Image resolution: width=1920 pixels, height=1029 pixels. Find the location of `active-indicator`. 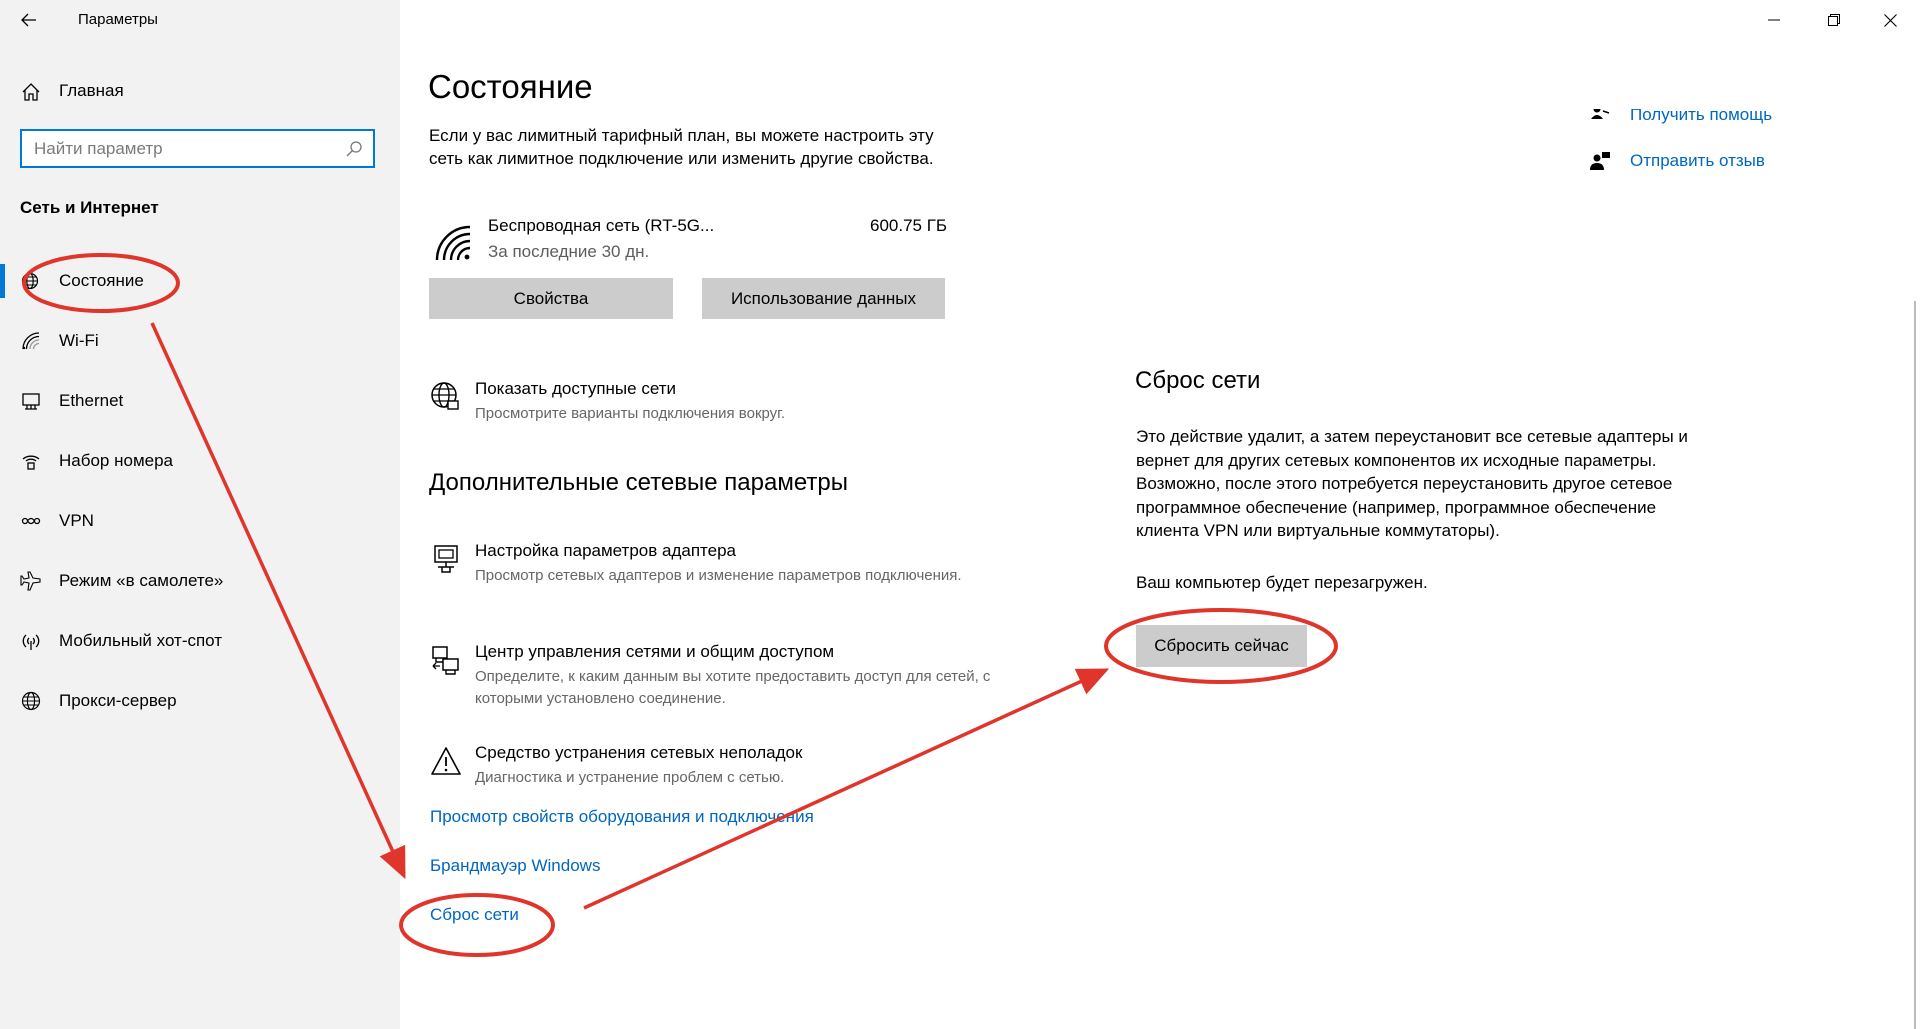

active-indicator is located at coordinates (2, 281).